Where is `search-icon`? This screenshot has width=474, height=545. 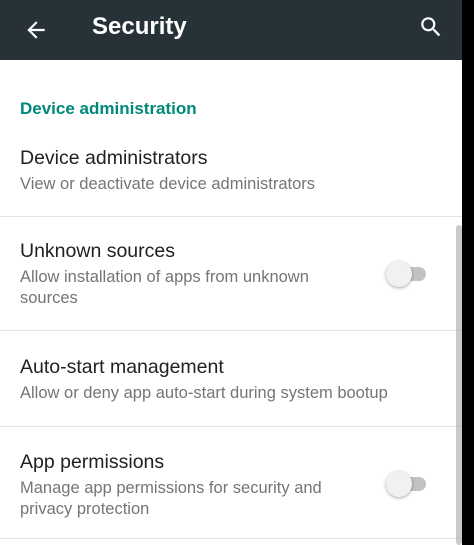 search-icon is located at coordinates (431, 27).